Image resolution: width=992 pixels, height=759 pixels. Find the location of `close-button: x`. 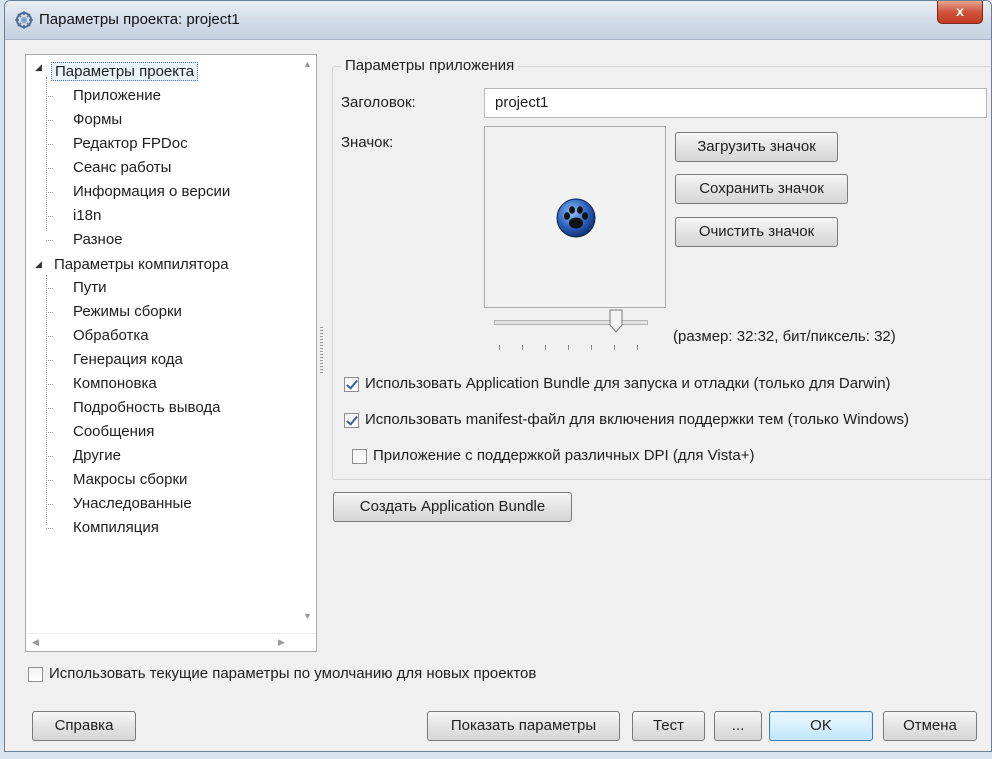

close-button: x is located at coordinates (960, 12).